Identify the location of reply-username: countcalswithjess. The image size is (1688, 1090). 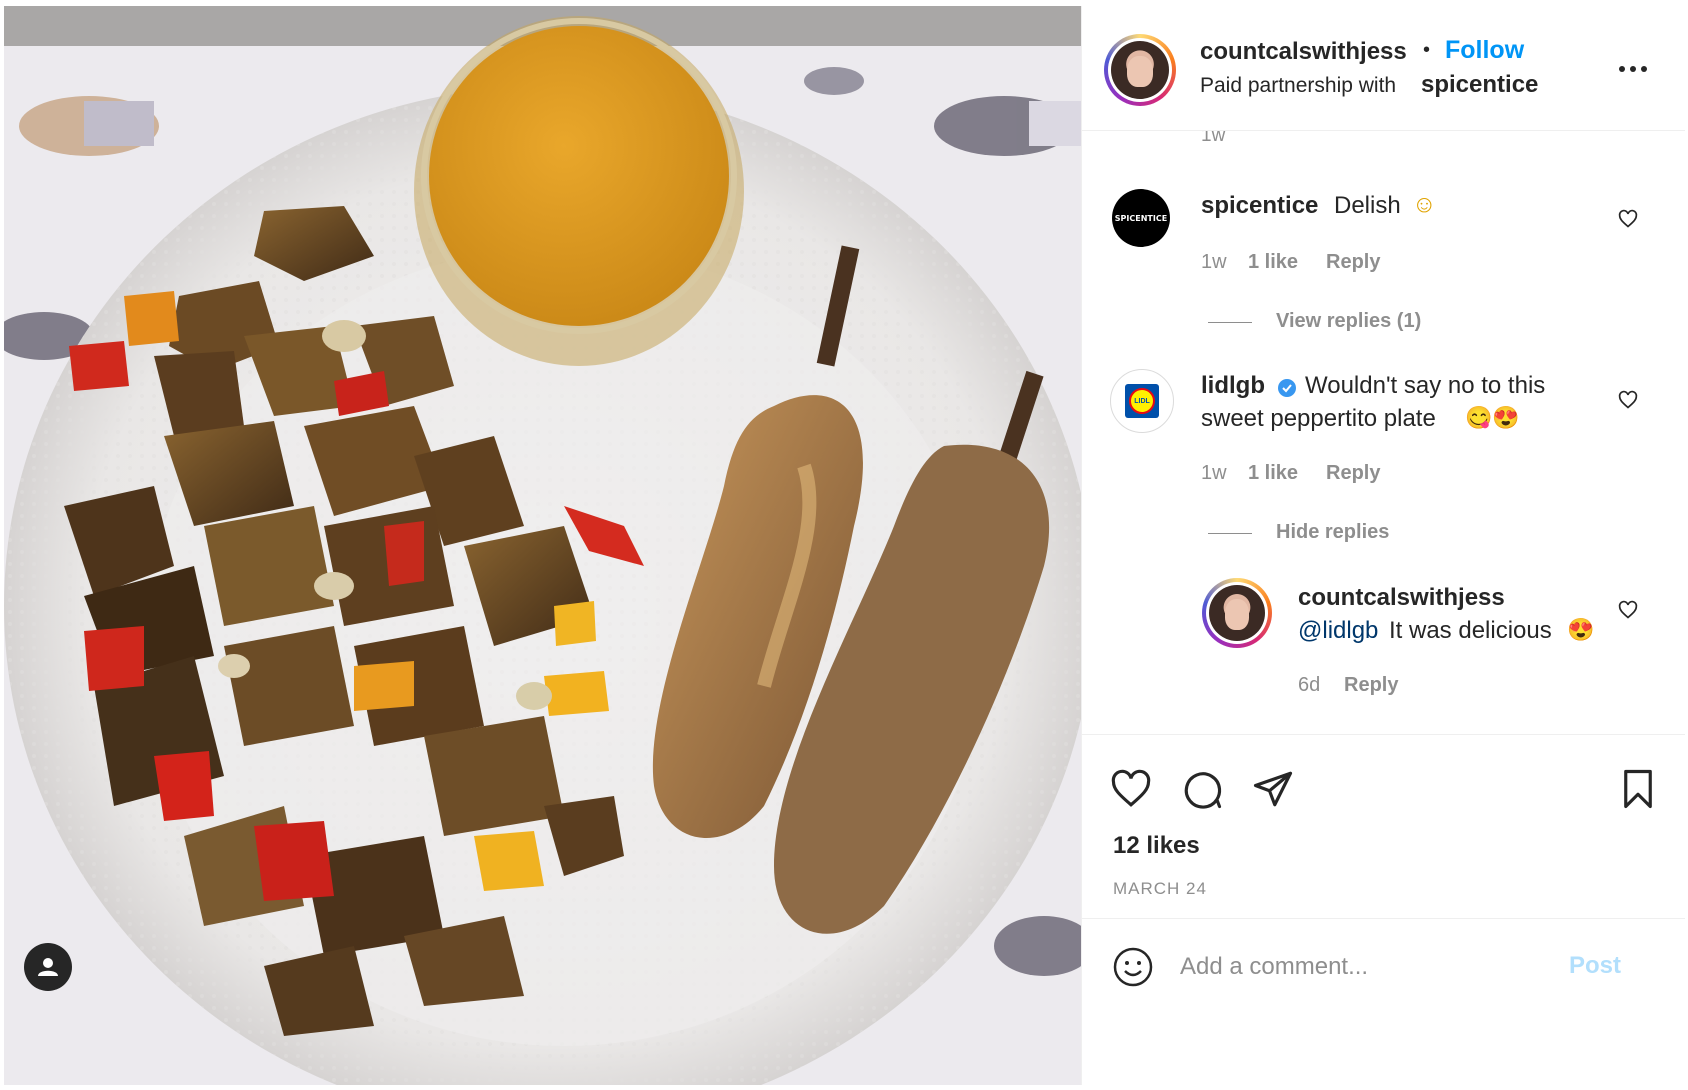
(1401, 598).